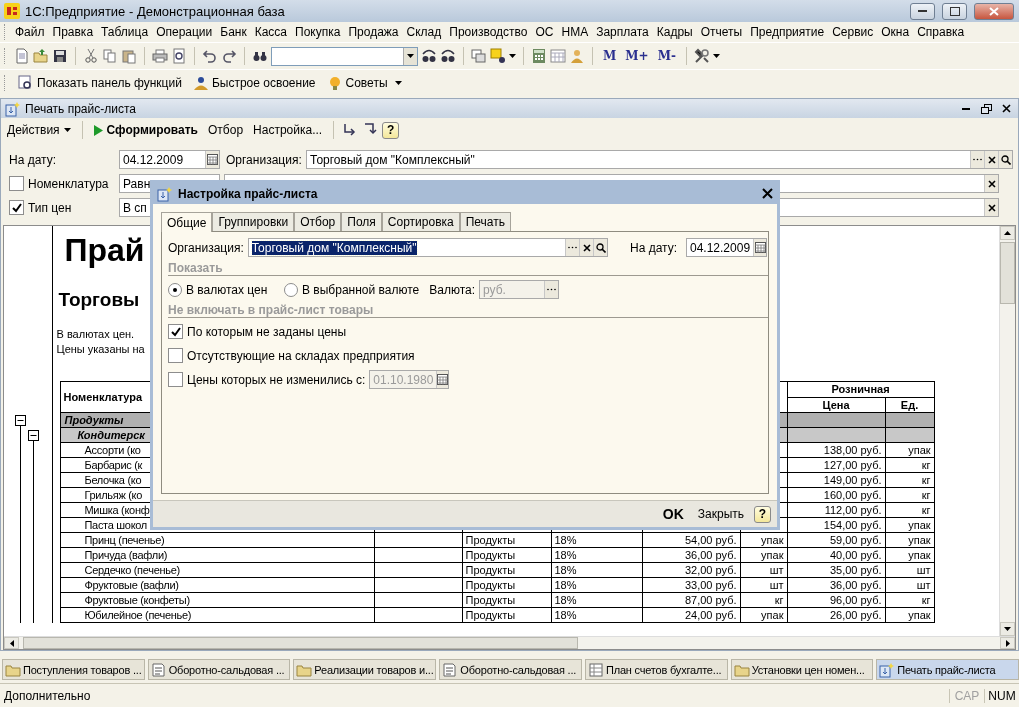  I want to click on window-title: 1С:Предприятие - Демонстрационная база, so click(155, 11).